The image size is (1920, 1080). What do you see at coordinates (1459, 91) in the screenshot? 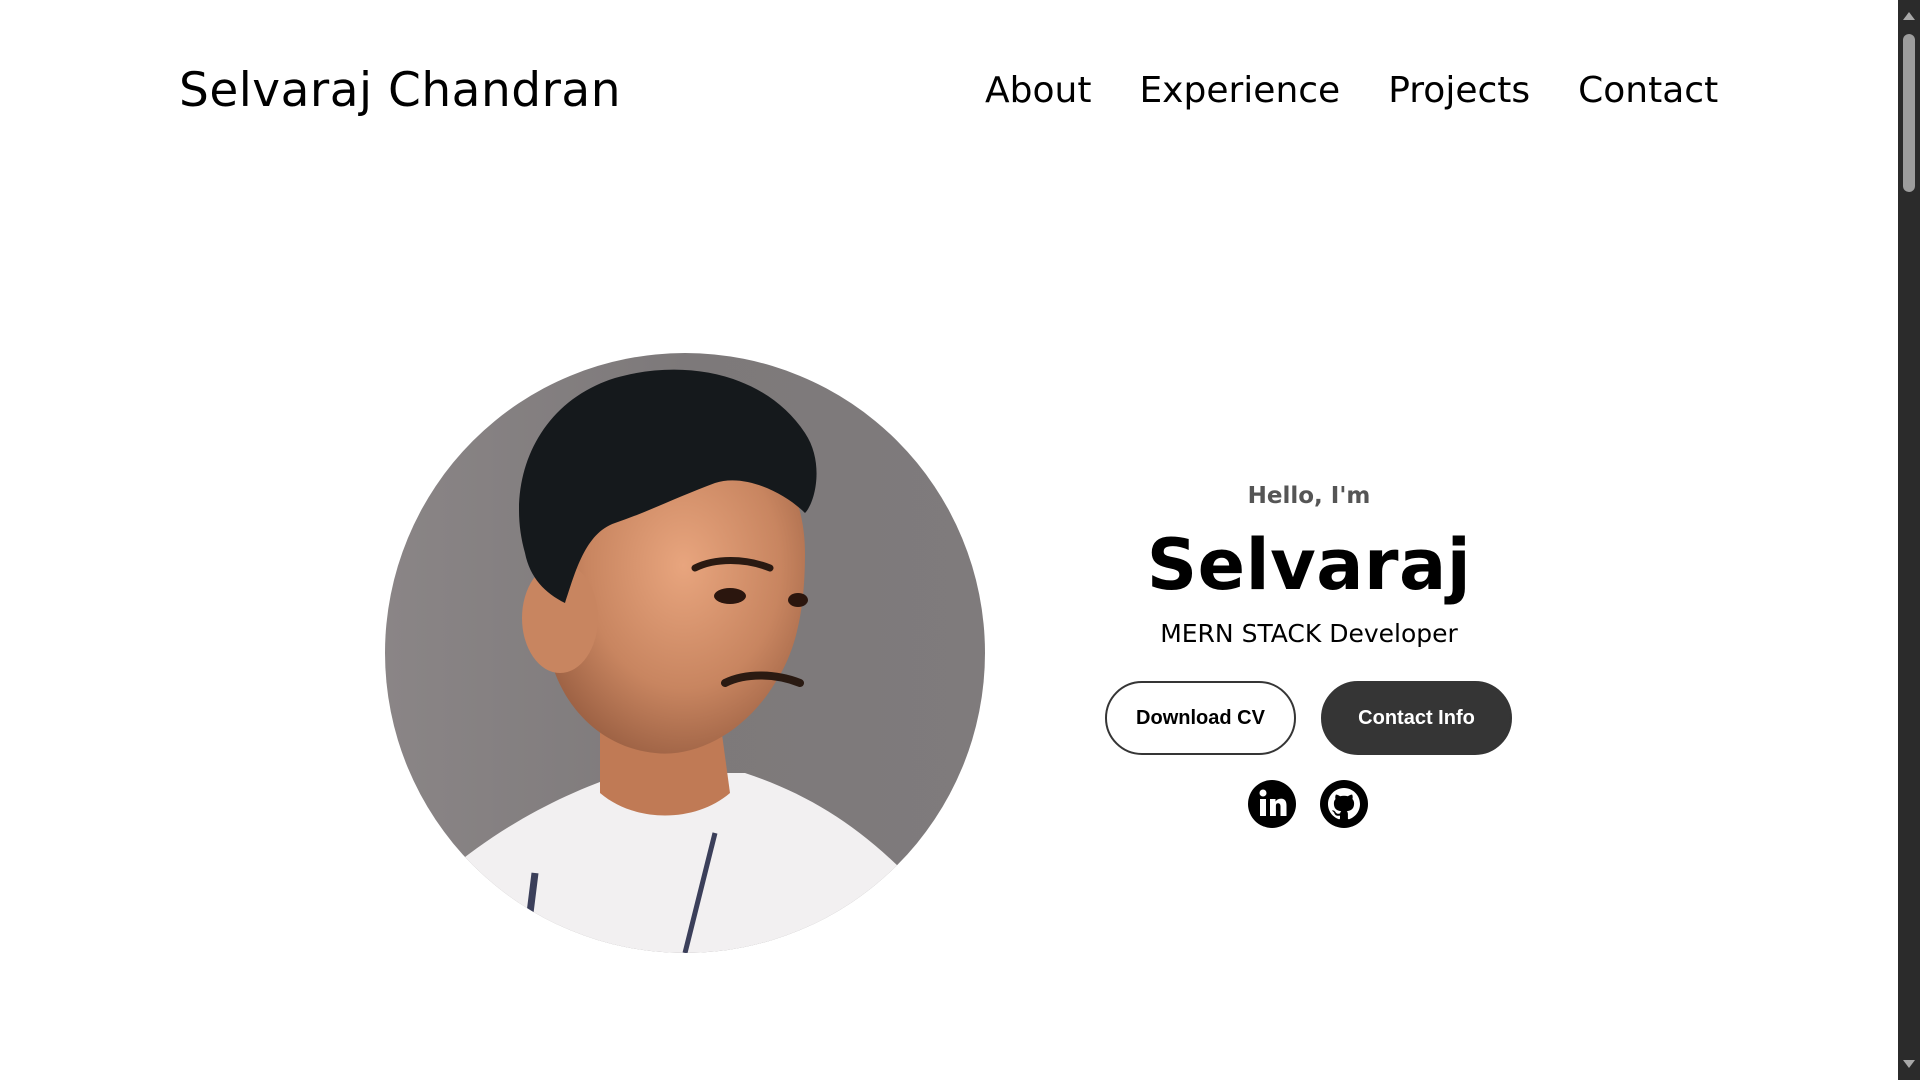
I see `nav-link-projects: Projects` at bounding box center [1459, 91].